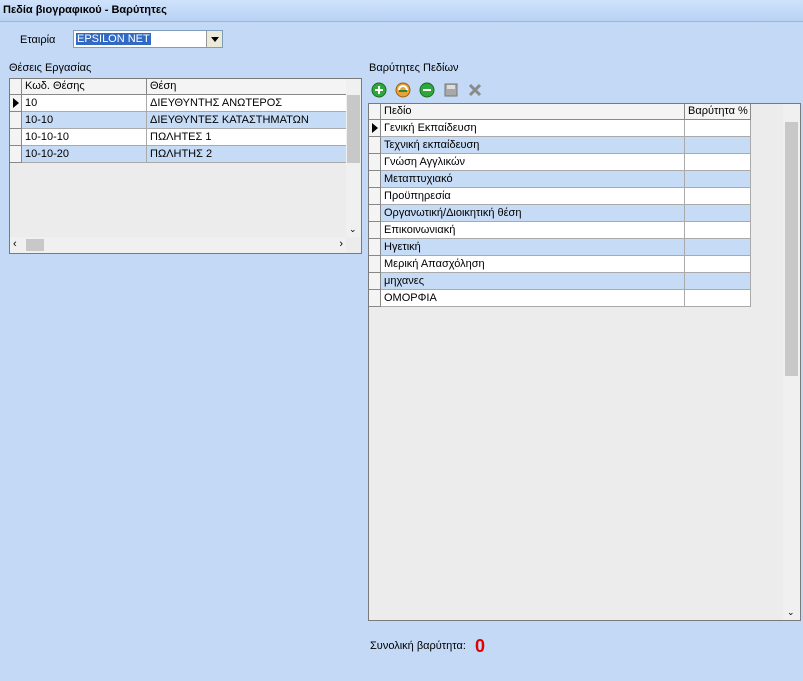  What do you see at coordinates (113, 39) in the screenshot?
I see `company-select-value: EPSILON NET` at bounding box center [113, 39].